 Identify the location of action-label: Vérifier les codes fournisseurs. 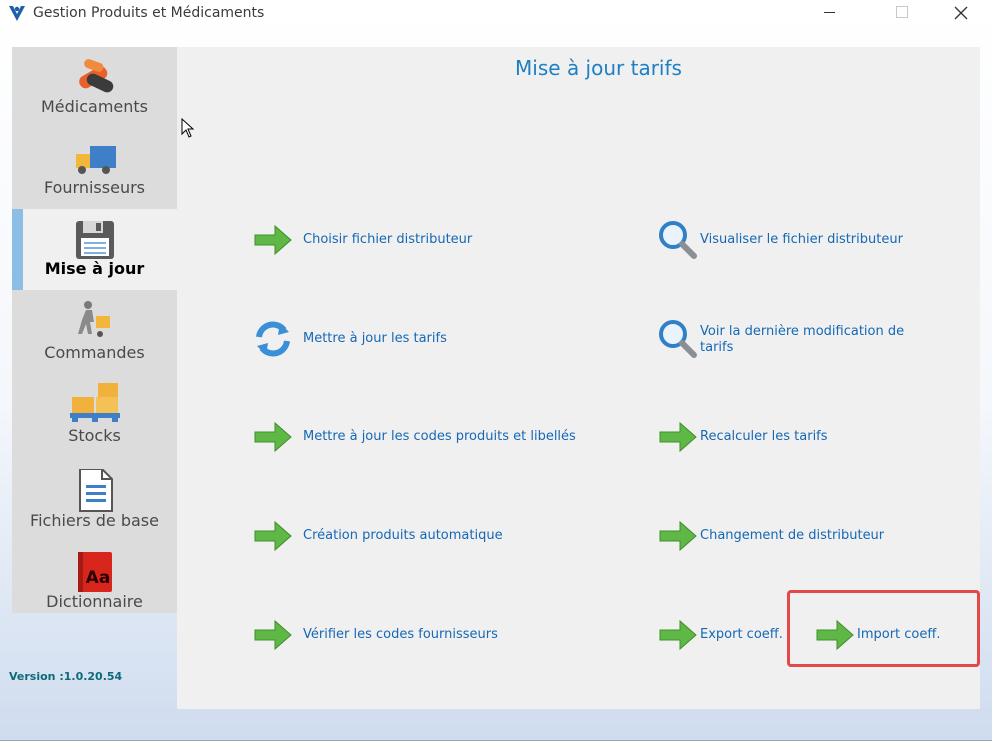
(400, 634).